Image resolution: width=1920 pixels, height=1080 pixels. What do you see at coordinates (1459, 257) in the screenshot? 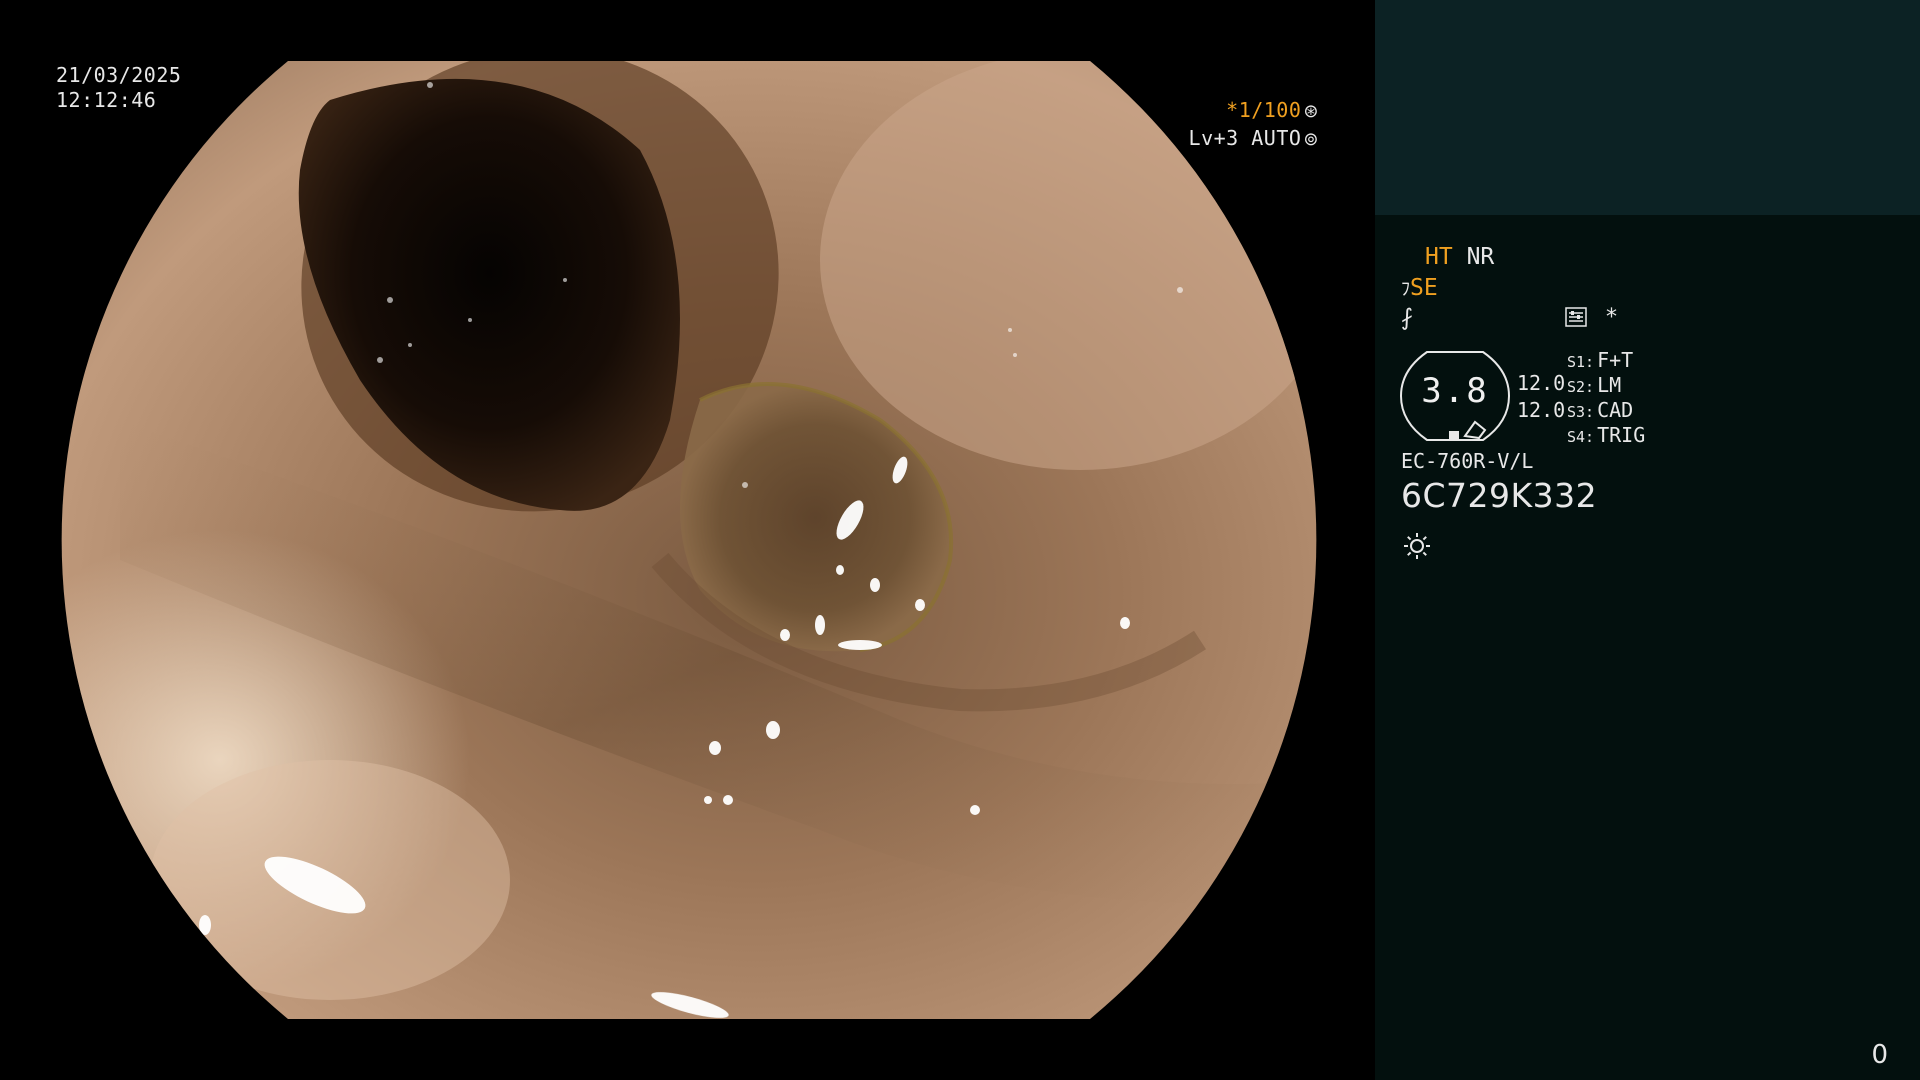
I see `mode-row-ht: HT NR` at bounding box center [1459, 257].